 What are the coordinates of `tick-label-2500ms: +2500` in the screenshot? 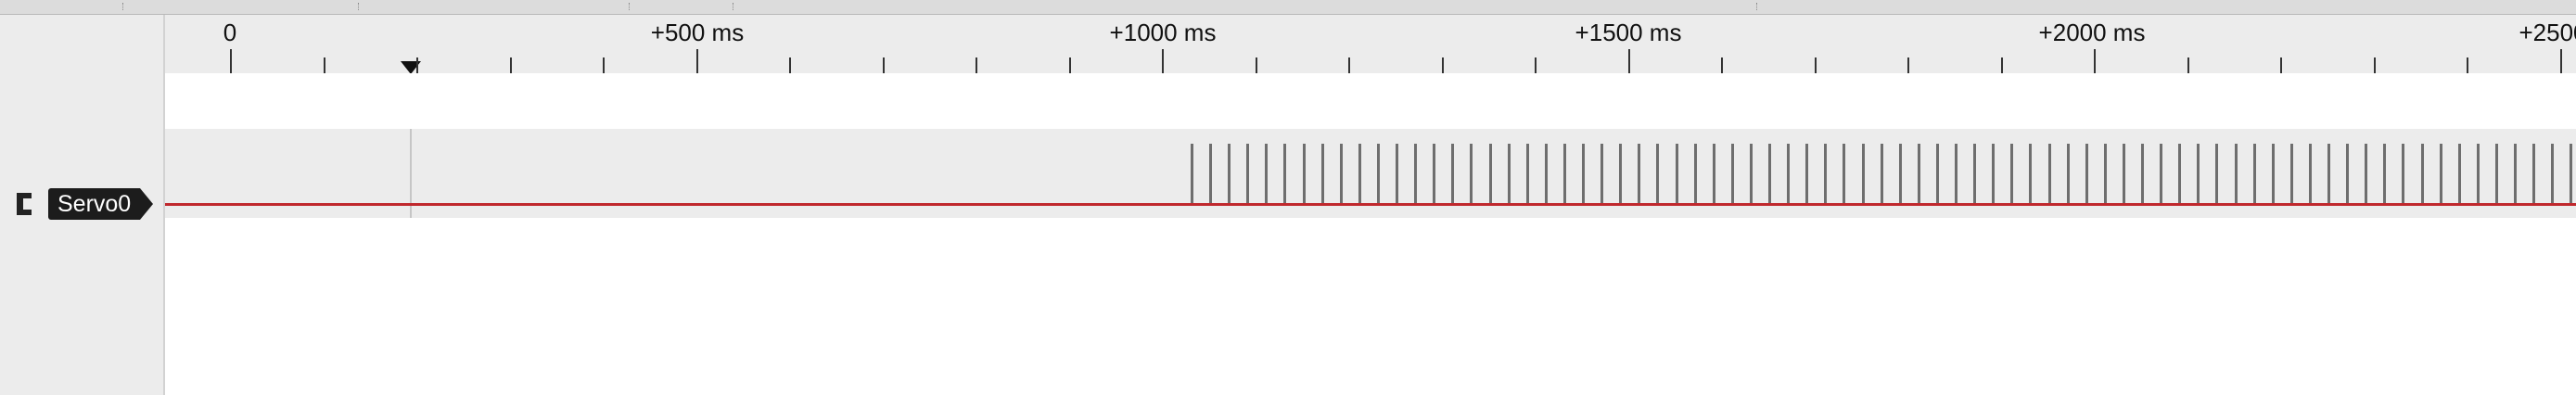 It's located at (2547, 32).